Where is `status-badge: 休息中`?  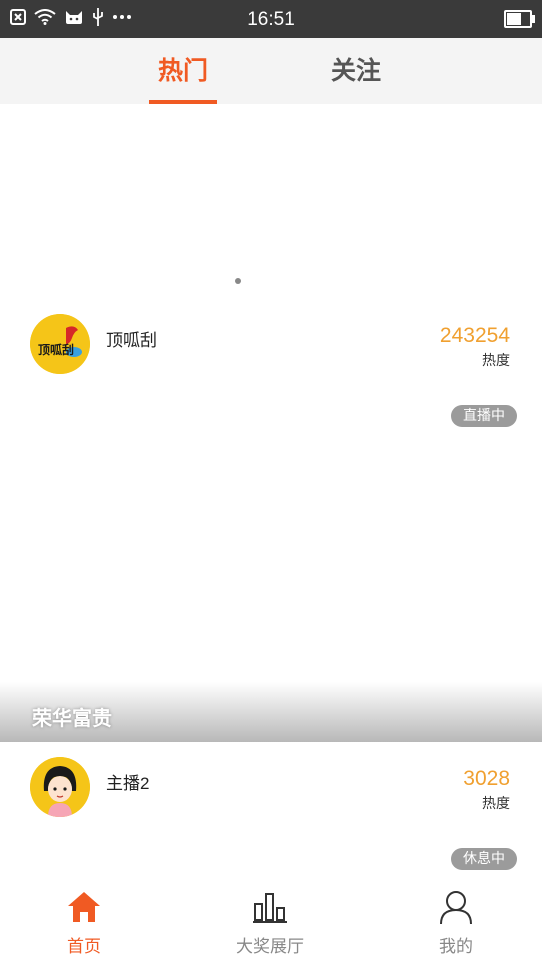 status-badge: 休息中 is located at coordinates (484, 859).